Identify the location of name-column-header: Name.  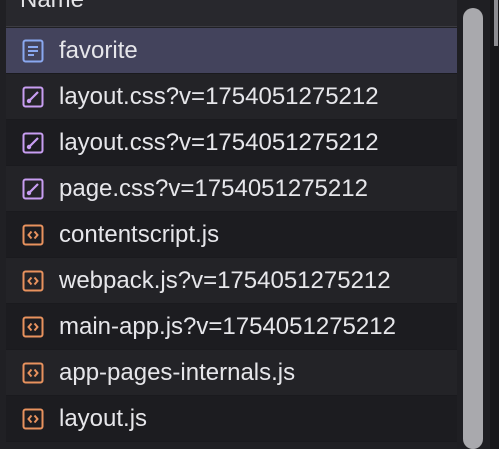
(231, 13).